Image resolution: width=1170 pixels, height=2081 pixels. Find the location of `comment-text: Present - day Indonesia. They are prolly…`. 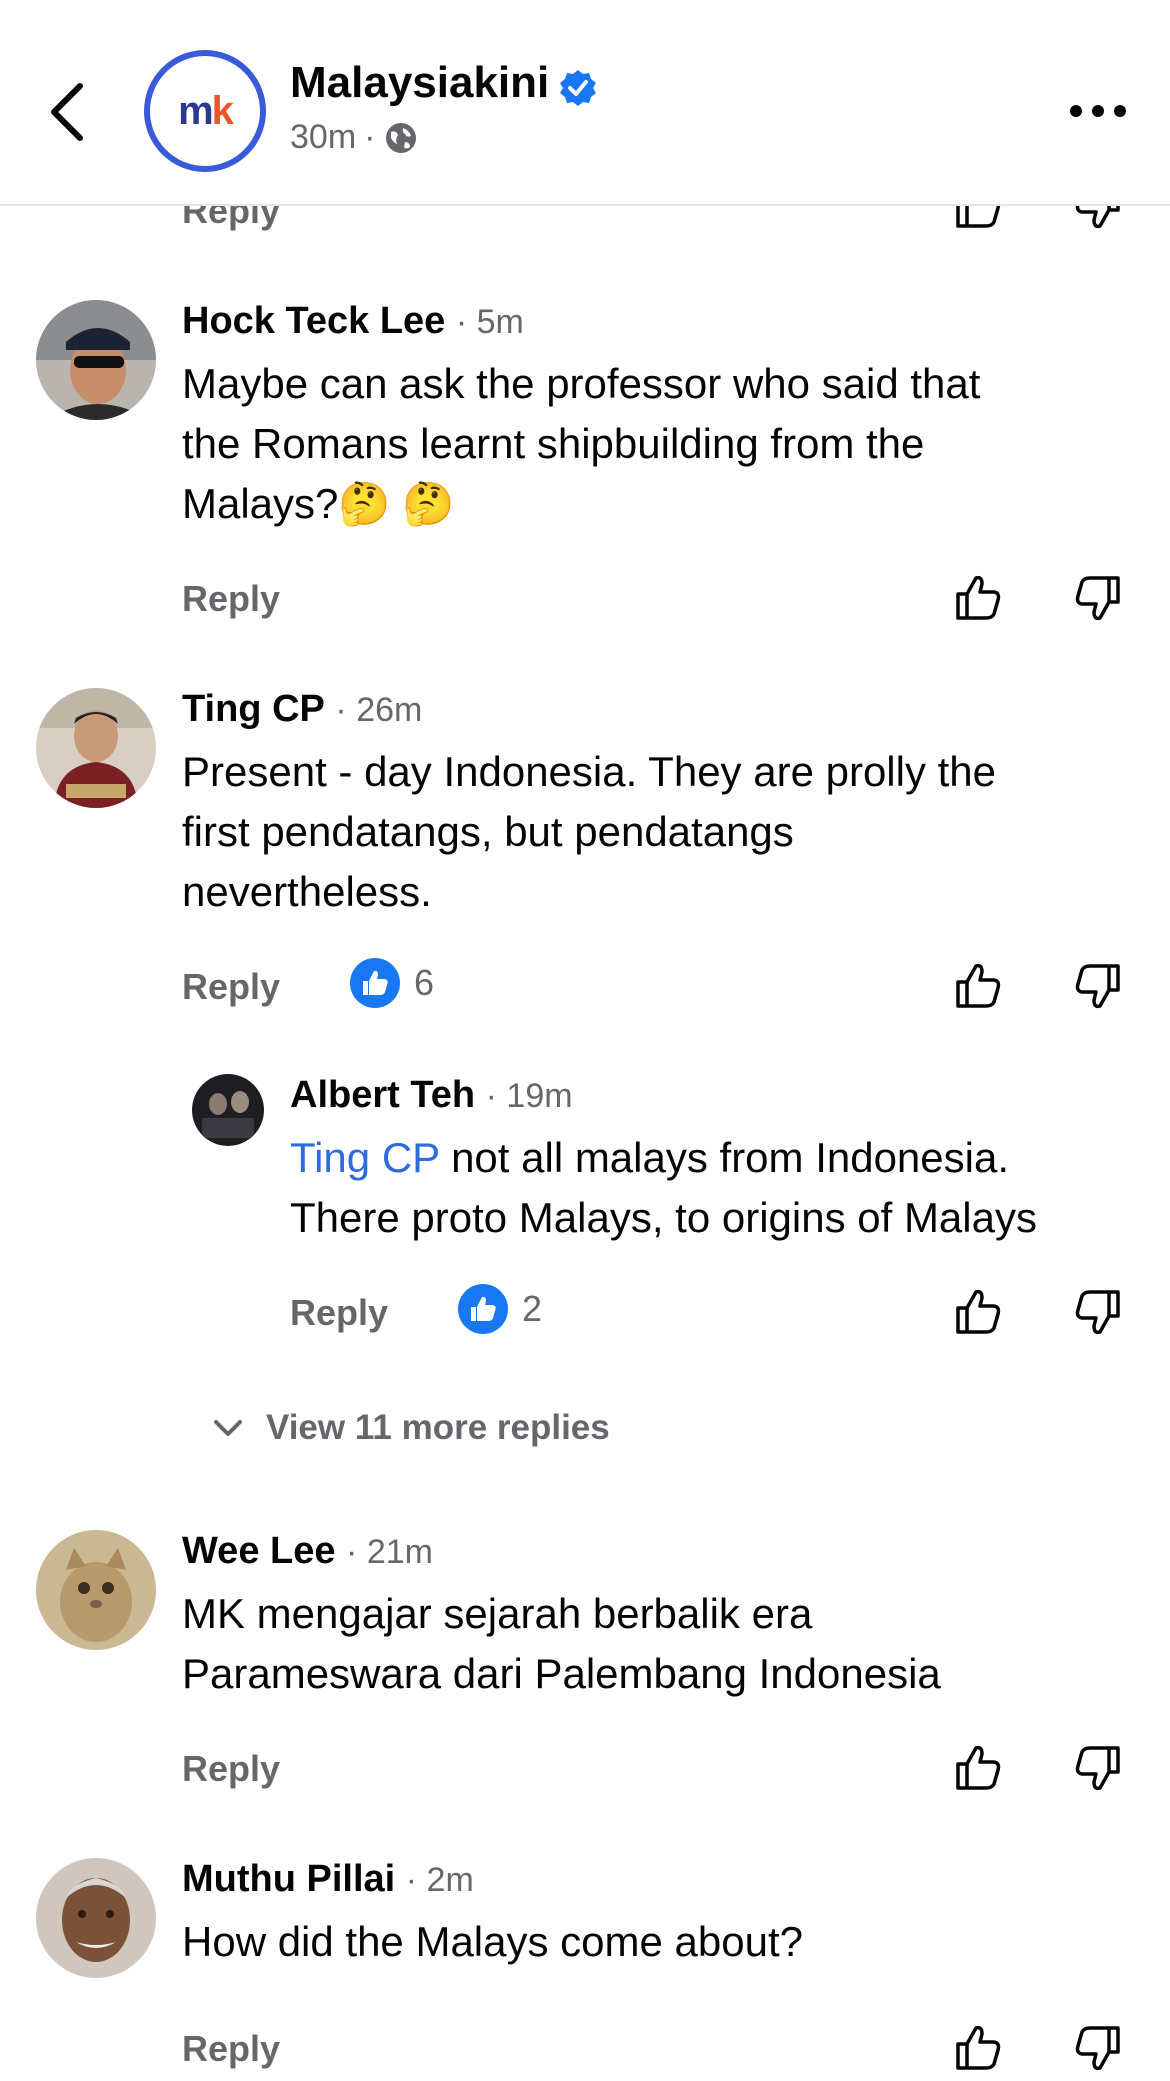

comment-text: Present - day Indonesia. They are prolly… is located at coordinates (589, 832).